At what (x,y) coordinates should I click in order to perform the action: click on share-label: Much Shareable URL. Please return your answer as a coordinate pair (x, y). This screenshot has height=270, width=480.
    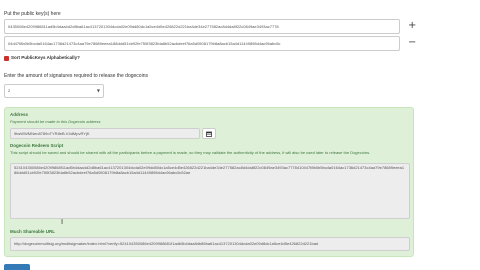
    Looking at the image, I should click on (33, 231).